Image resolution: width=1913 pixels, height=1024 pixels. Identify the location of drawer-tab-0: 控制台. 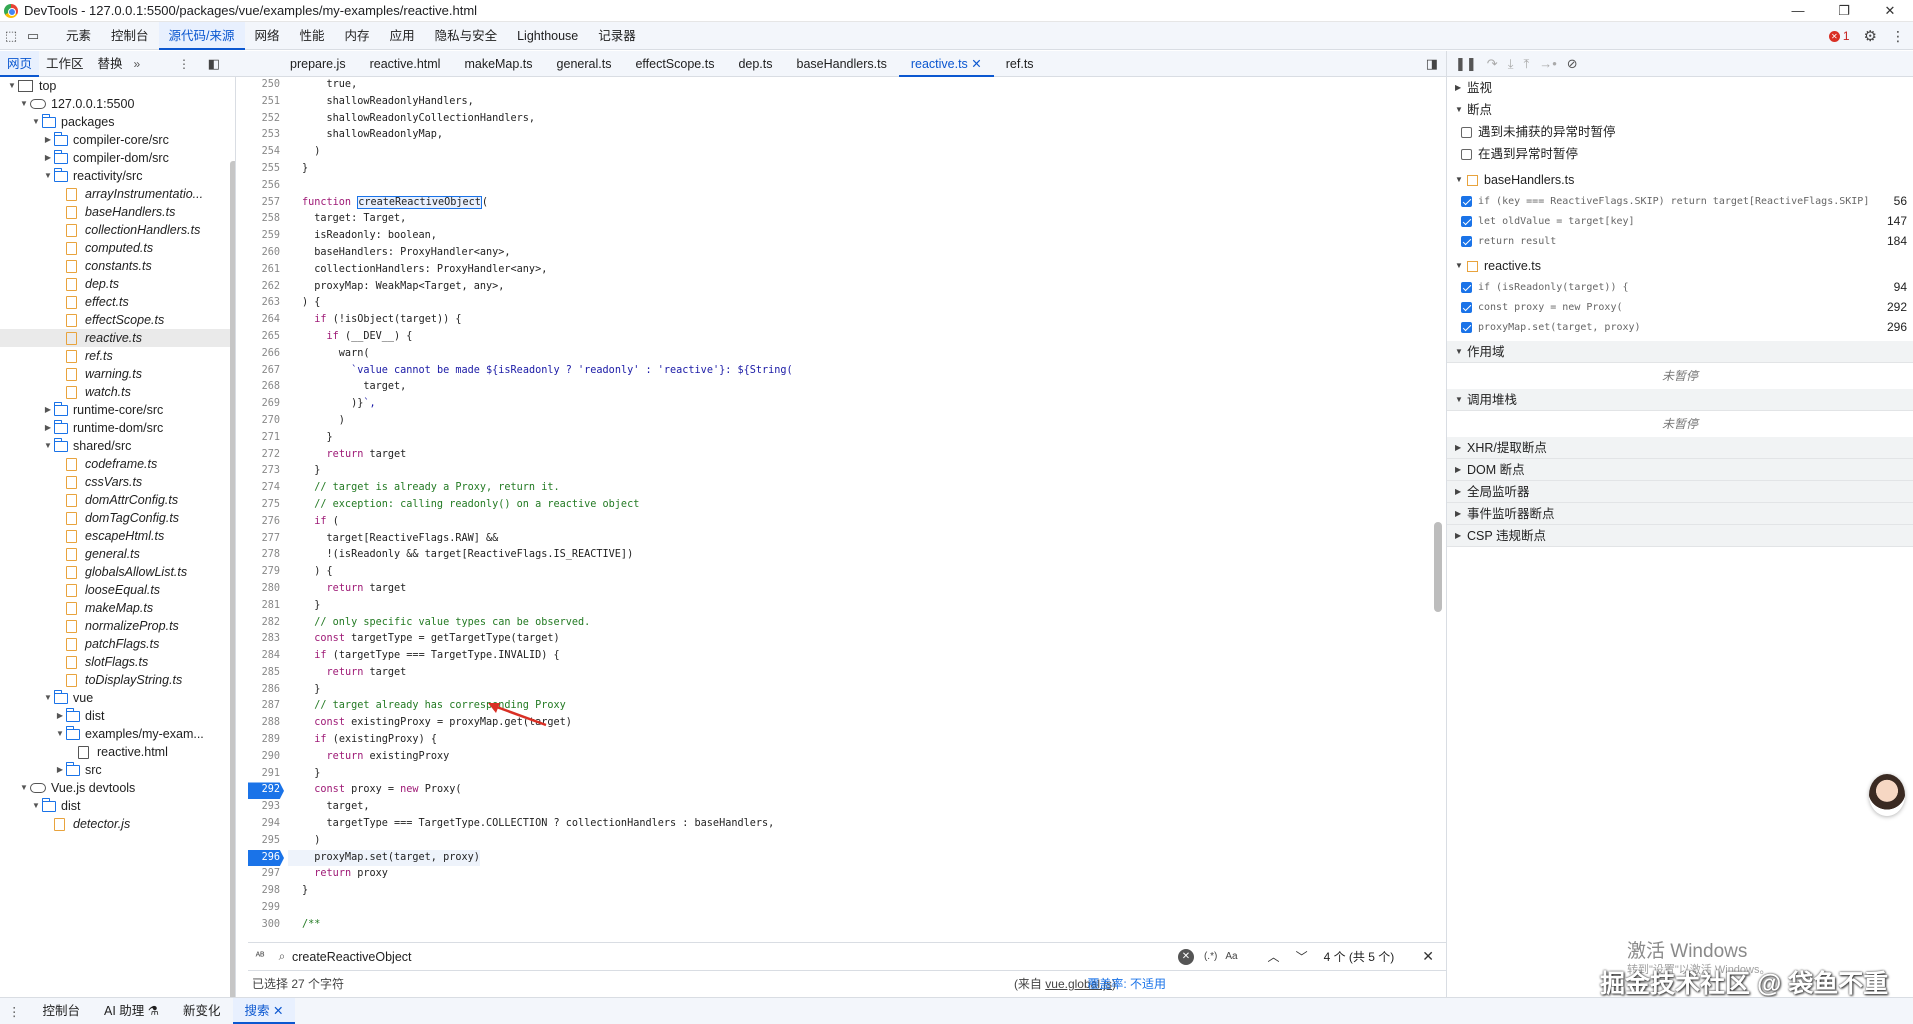
(62, 1011).